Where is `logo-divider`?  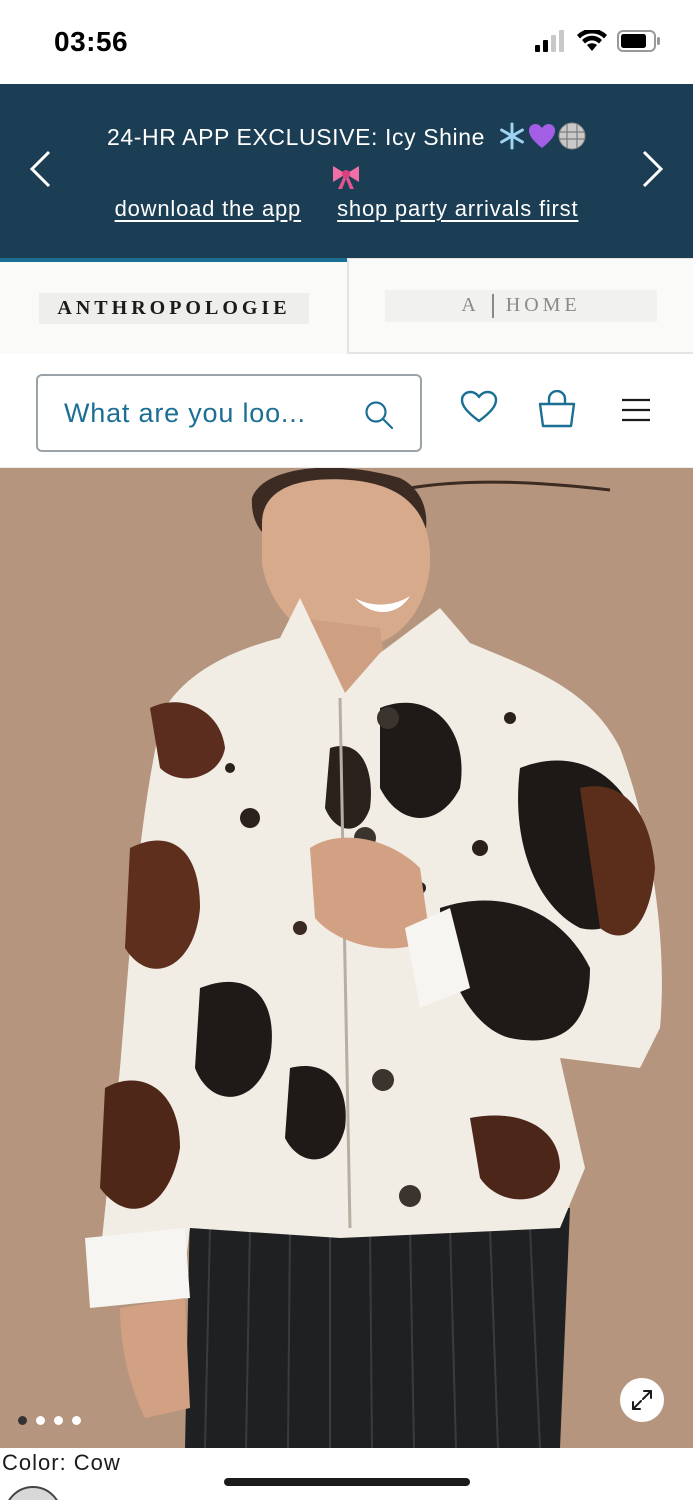 logo-divider is located at coordinates (492, 305).